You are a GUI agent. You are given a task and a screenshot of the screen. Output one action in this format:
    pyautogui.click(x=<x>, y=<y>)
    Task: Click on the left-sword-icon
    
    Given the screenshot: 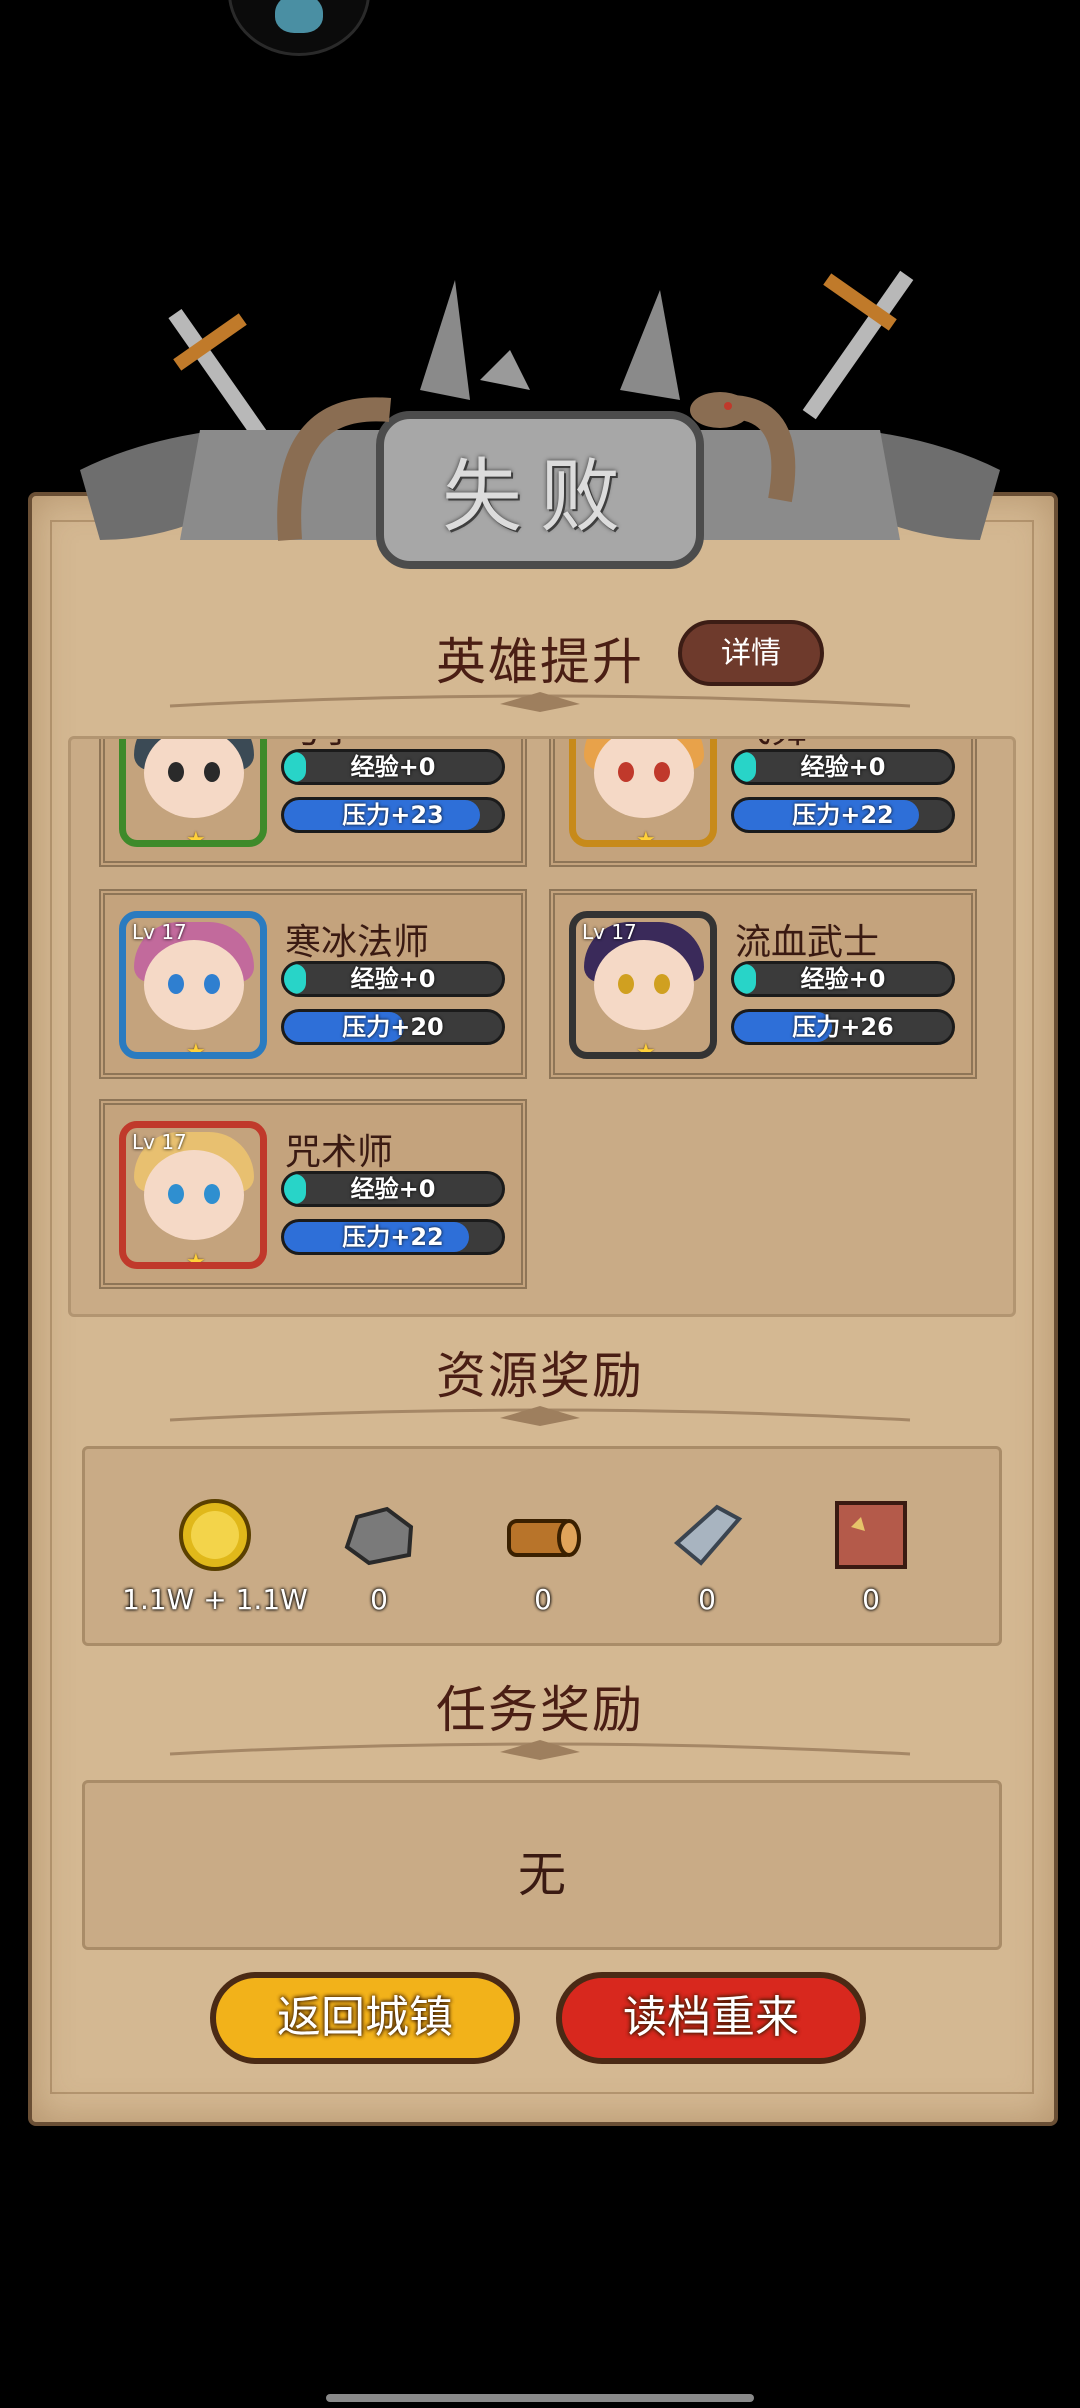 What is the action you would take?
    pyautogui.click(x=218, y=375)
    